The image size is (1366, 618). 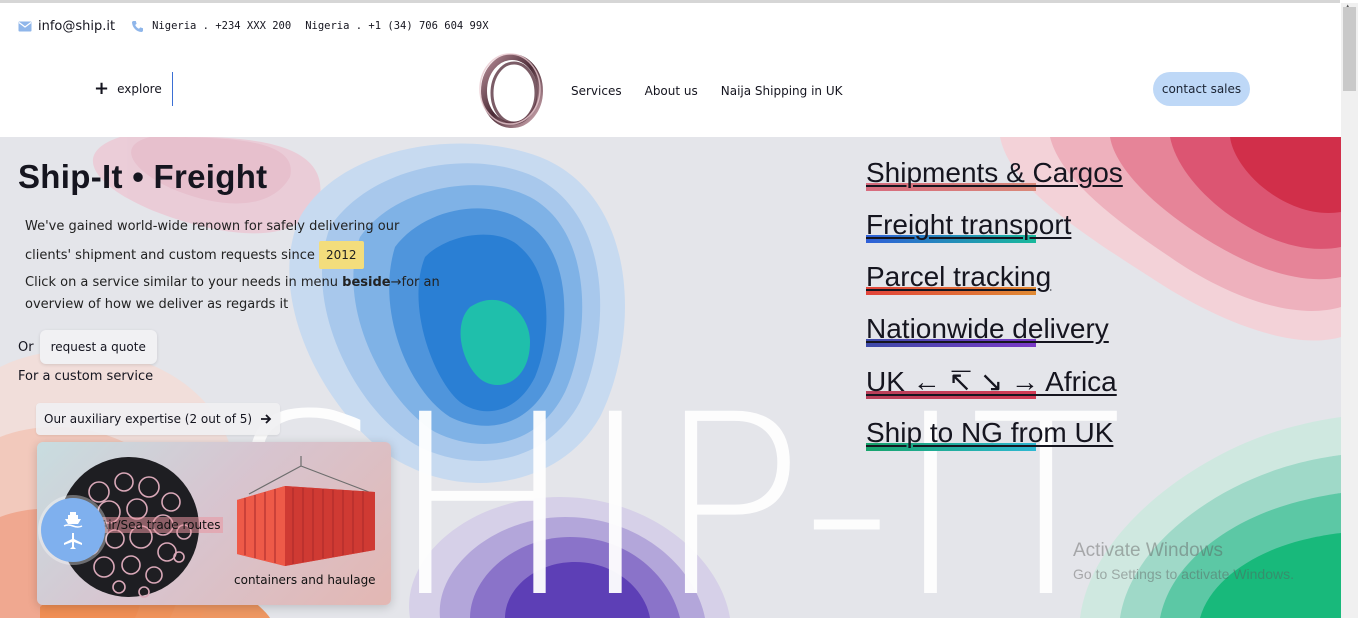 I want to click on phone-nigeria-1: Nigeria . +234 XXX 200, so click(x=221, y=26).